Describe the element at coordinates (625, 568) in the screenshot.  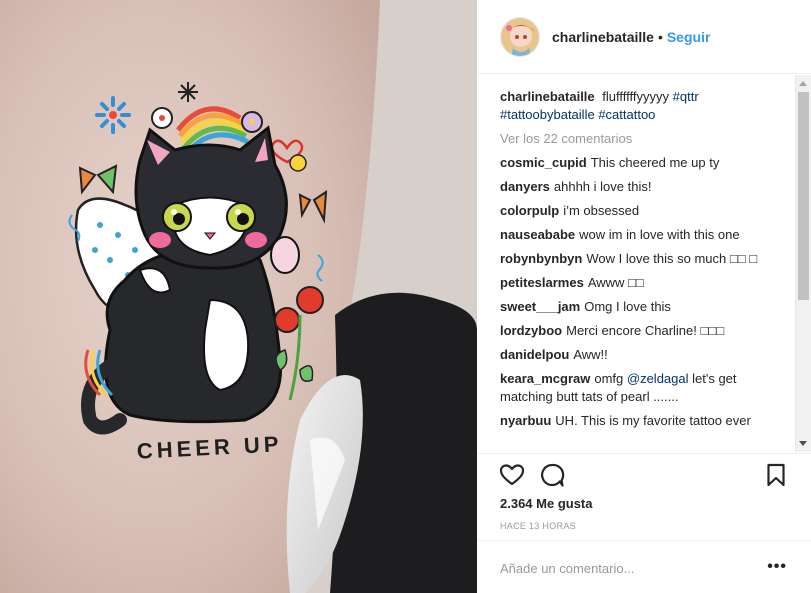
I see `add-comment-input` at that location.